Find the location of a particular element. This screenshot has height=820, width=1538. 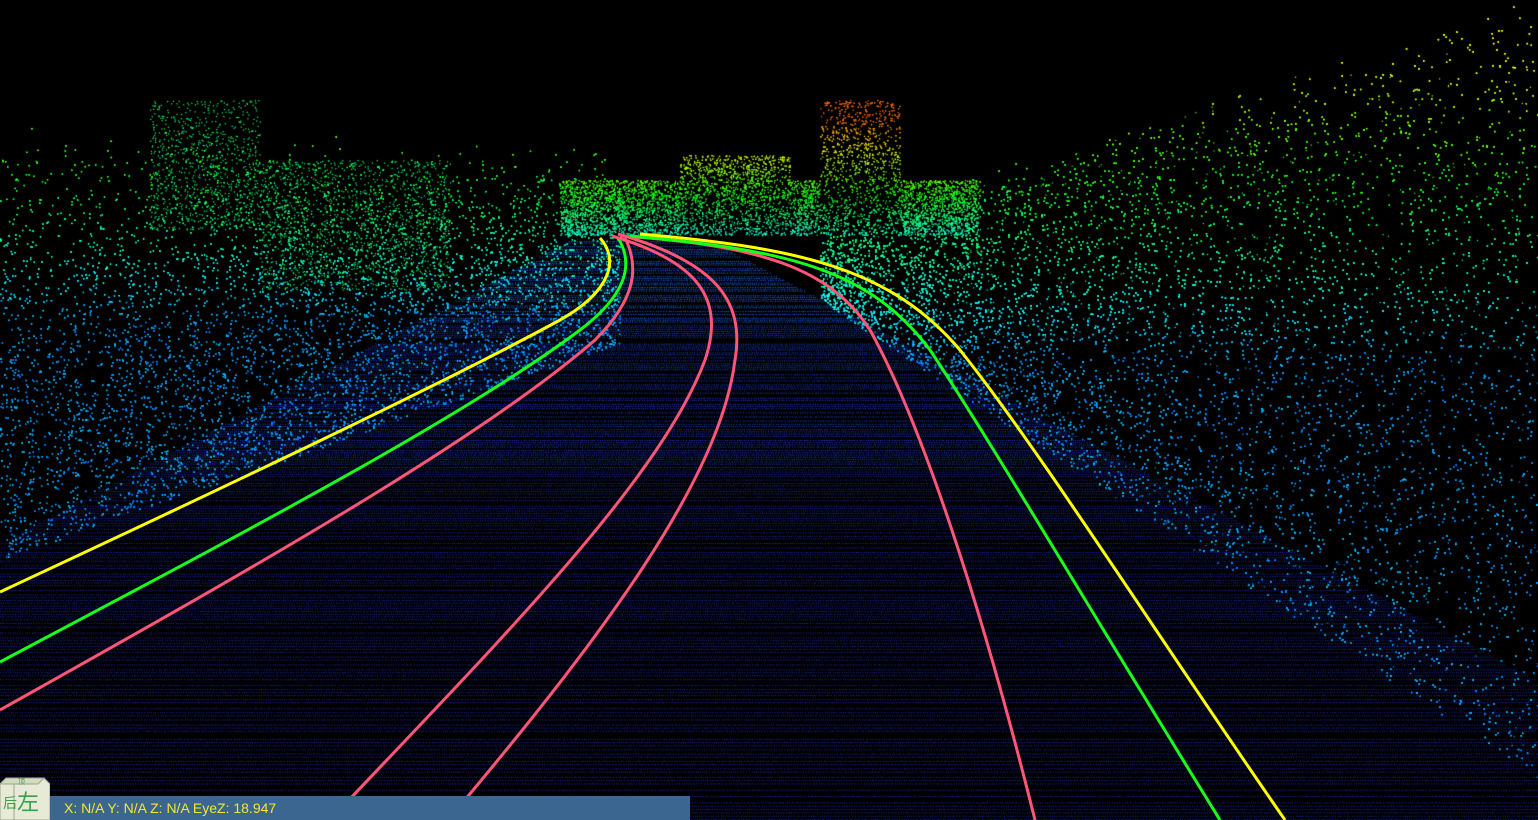

navigation-cube: 后 左 顶 is located at coordinates (25, 796).